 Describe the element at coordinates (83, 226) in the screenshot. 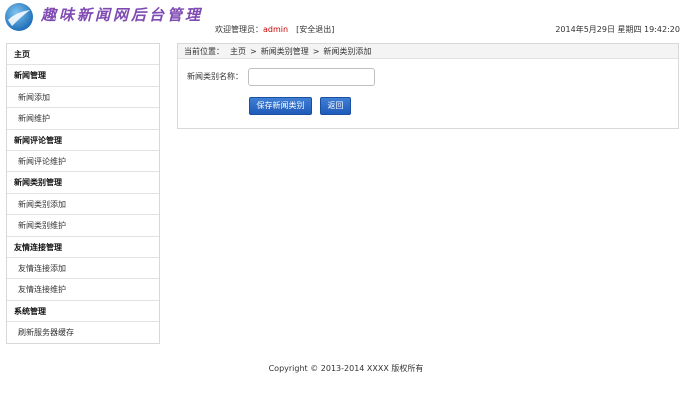

I see `sidebar-item-category-maintain: 新闻类别维护` at that location.